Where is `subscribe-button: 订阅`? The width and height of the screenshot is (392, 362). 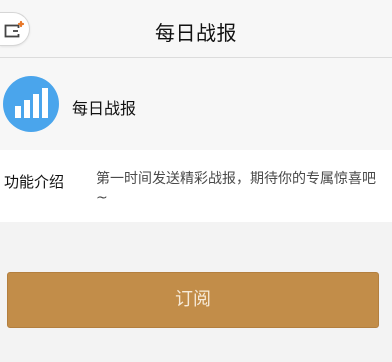
subscribe-button: 订阅 is located at coordinates (193, 300).